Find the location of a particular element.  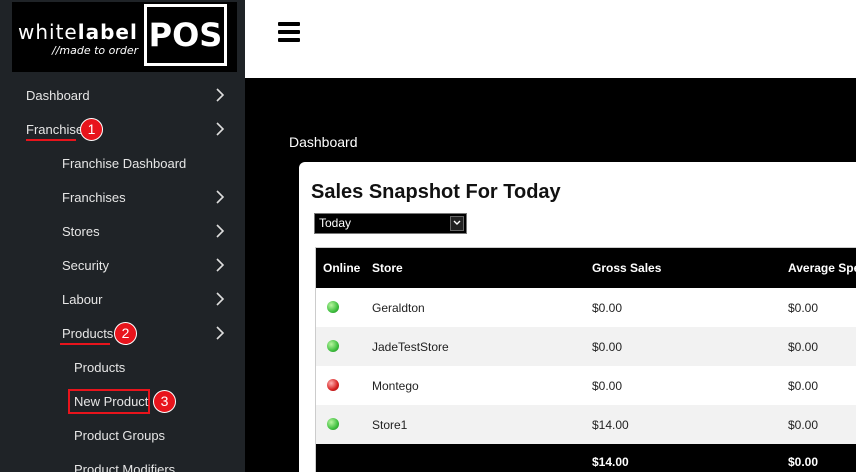

sidebar-item-products: Products is located at coordinates (87, 334).